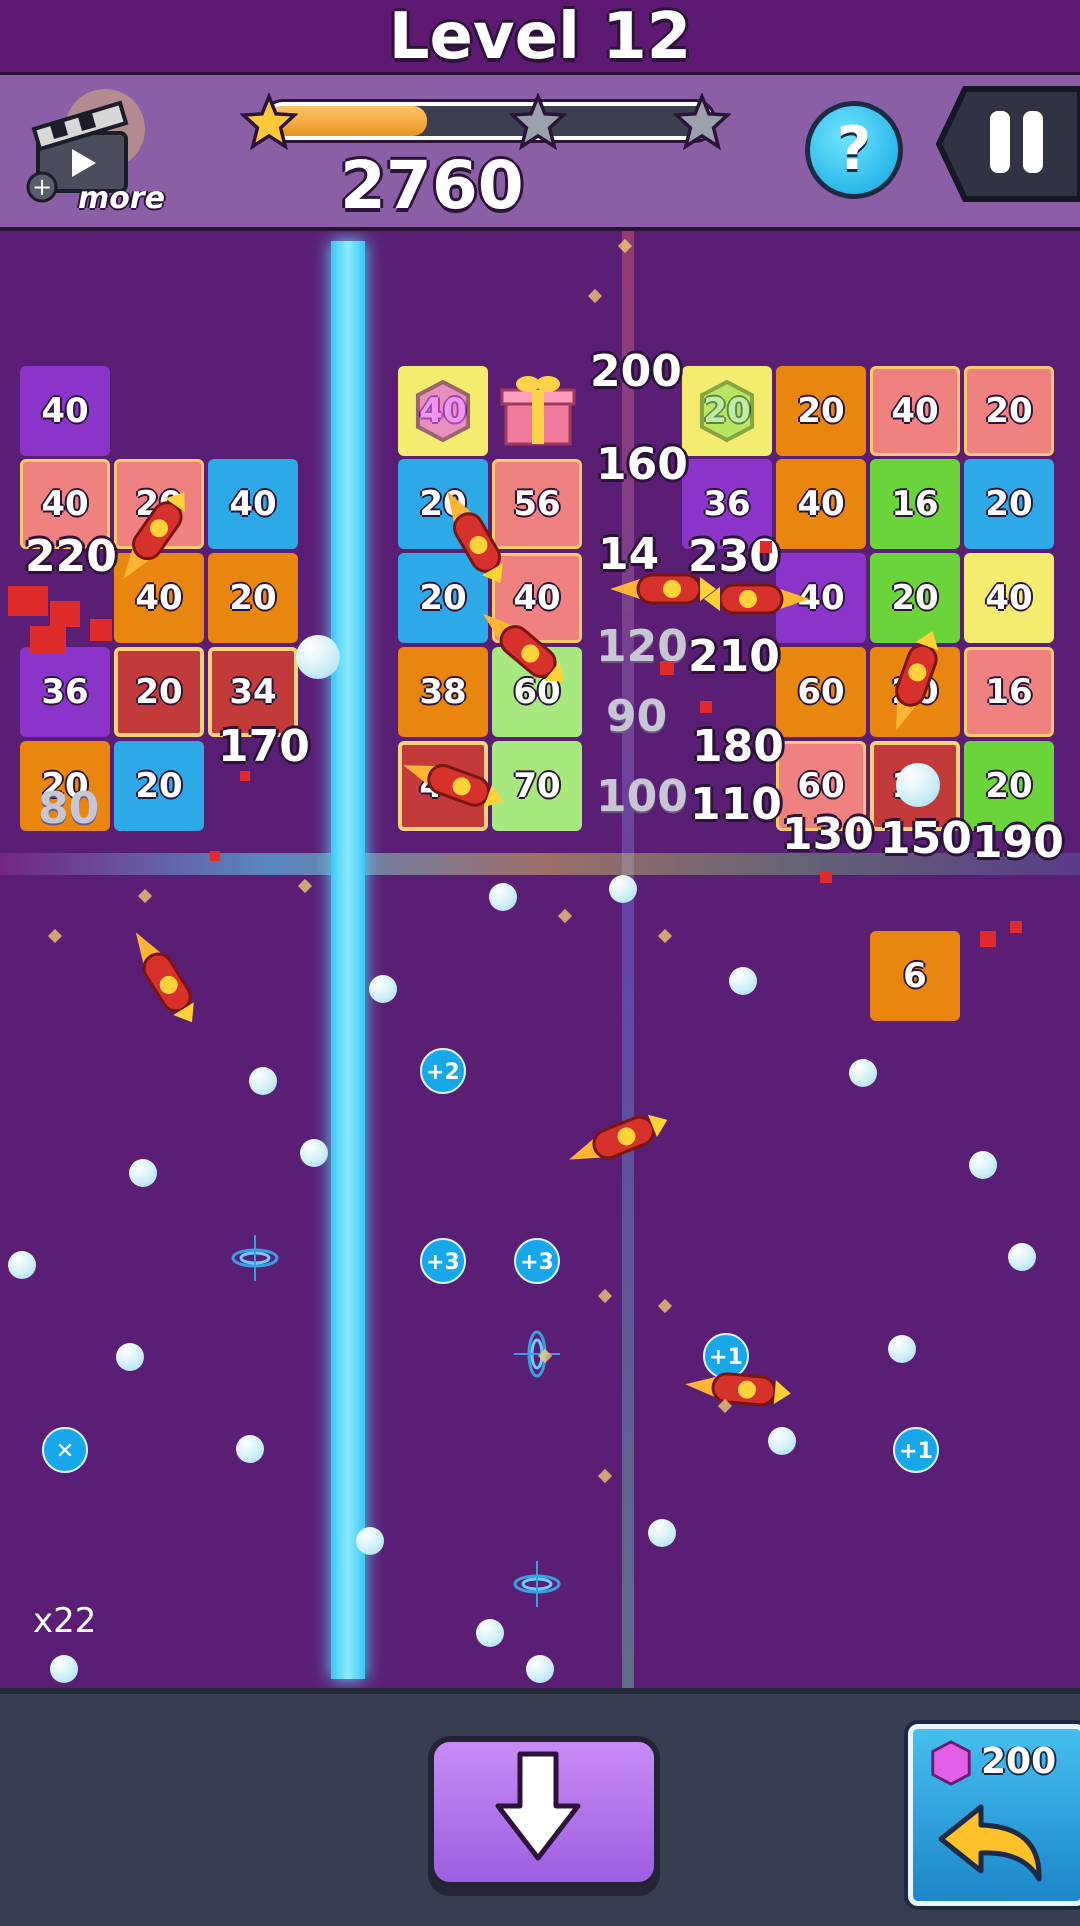  Describe the element at coordinates (736, 804) in the screenshot. I see `hit-number: 110` at that location.